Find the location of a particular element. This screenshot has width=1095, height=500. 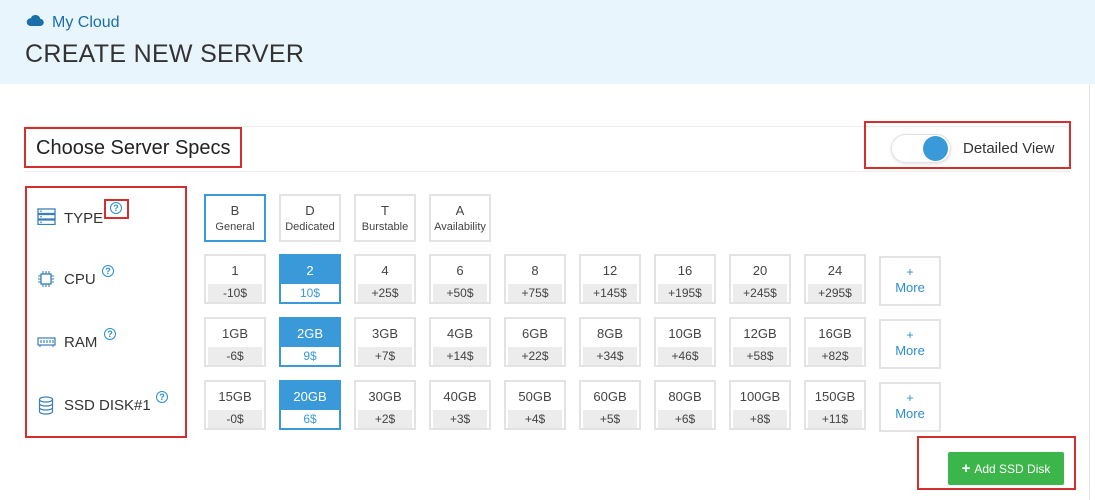

option-price: 6$ is located at coordinates (310, 419).